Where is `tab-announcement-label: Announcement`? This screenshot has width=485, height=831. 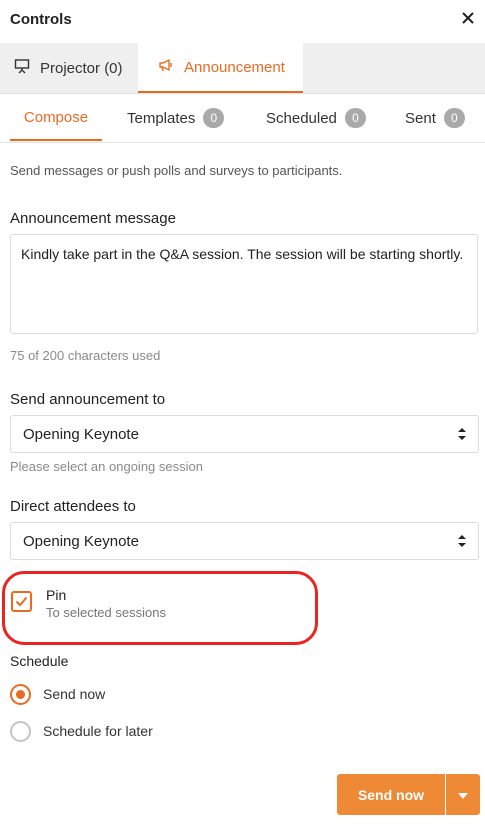 tab-announcement-label: Announcement is located at coordinates (234, 67).